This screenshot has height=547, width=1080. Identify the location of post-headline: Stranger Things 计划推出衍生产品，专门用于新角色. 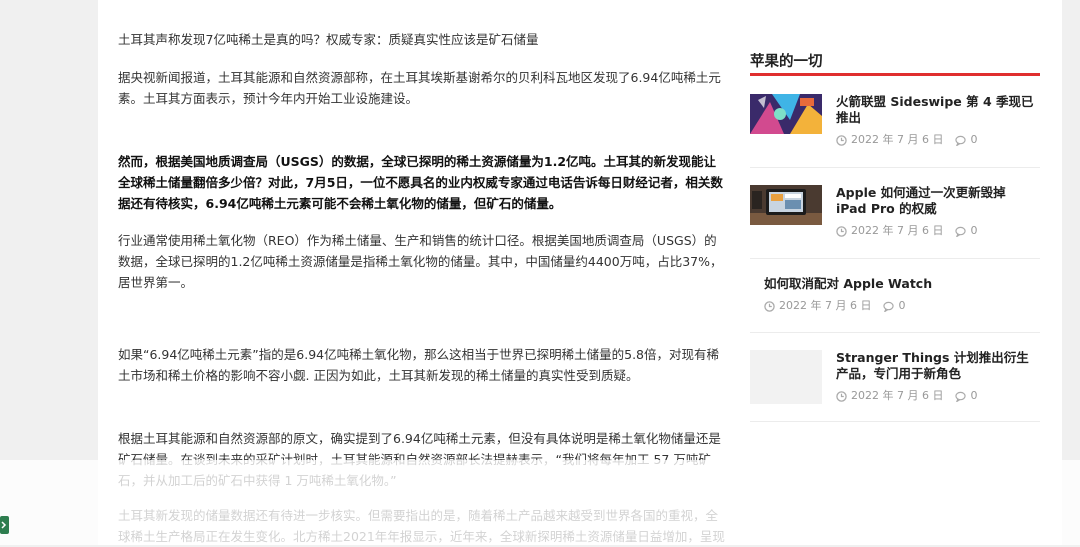
(938, 366).